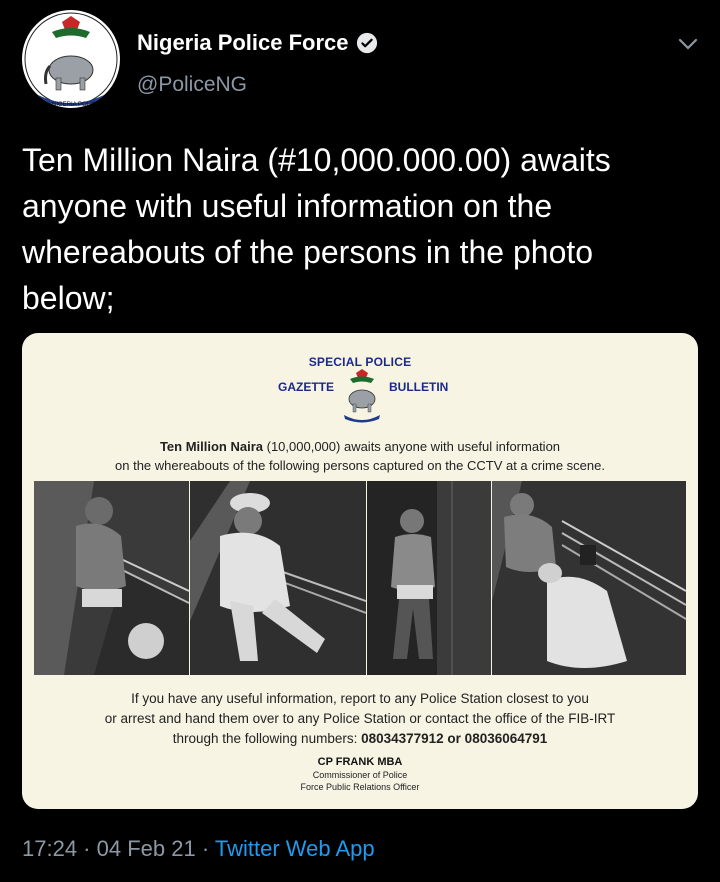 The width and height of the screenshot is (720, 882). I want to click on signatory-title: Commissioner of Police, so click(360, 775).